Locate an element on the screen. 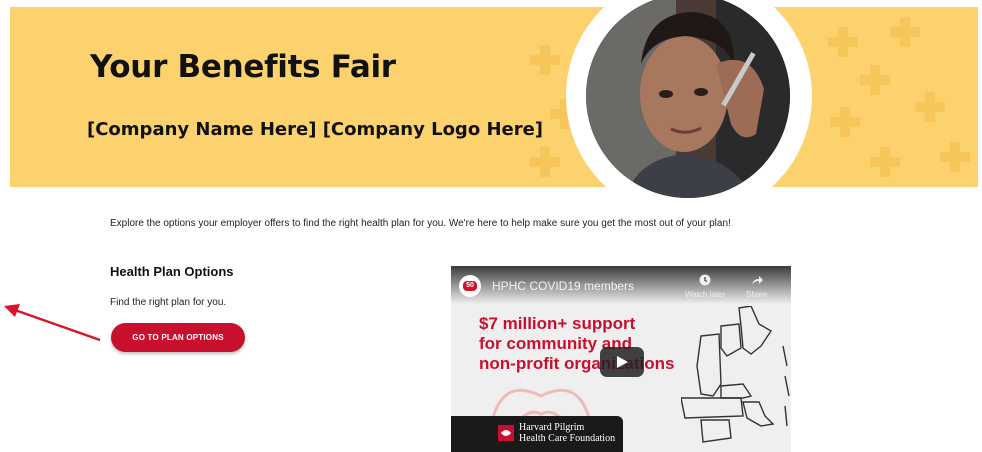 This screenshot has height=452, width=982. play-icon is located at coordinates (622, 362).